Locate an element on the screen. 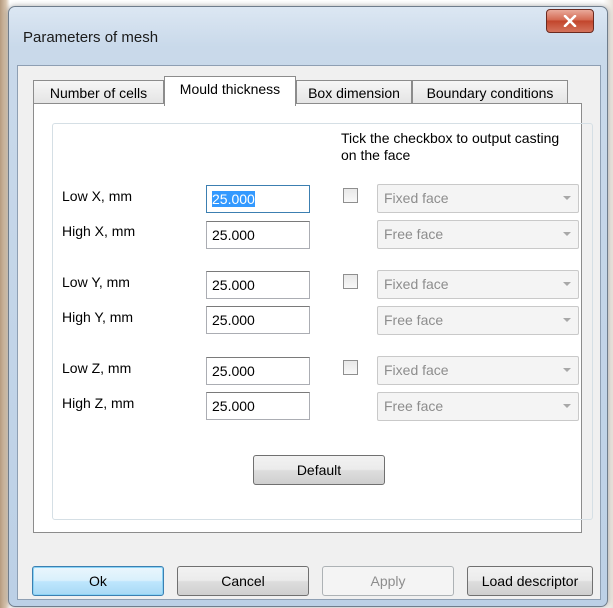 The height and width of the screenshot is (608, 613). low-x-label: Low X, mm is located at coordinates (97, 196).